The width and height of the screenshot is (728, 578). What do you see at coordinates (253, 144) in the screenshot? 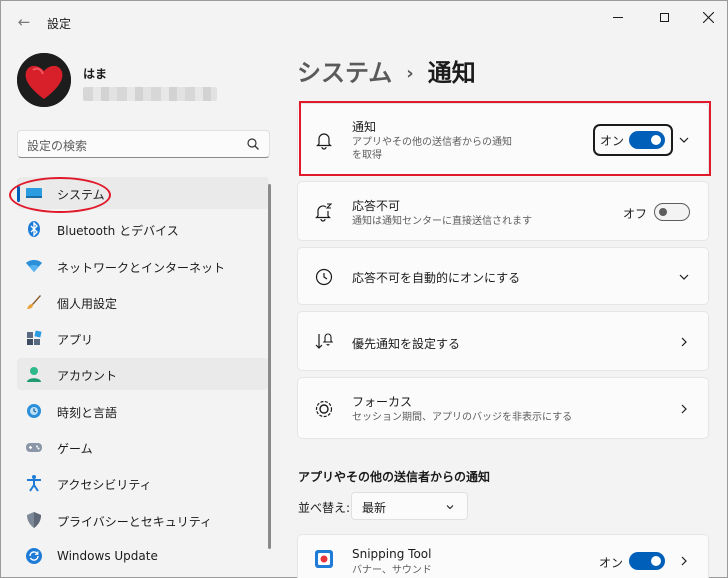
I see `search-icon` at bounding box center [253, 144].